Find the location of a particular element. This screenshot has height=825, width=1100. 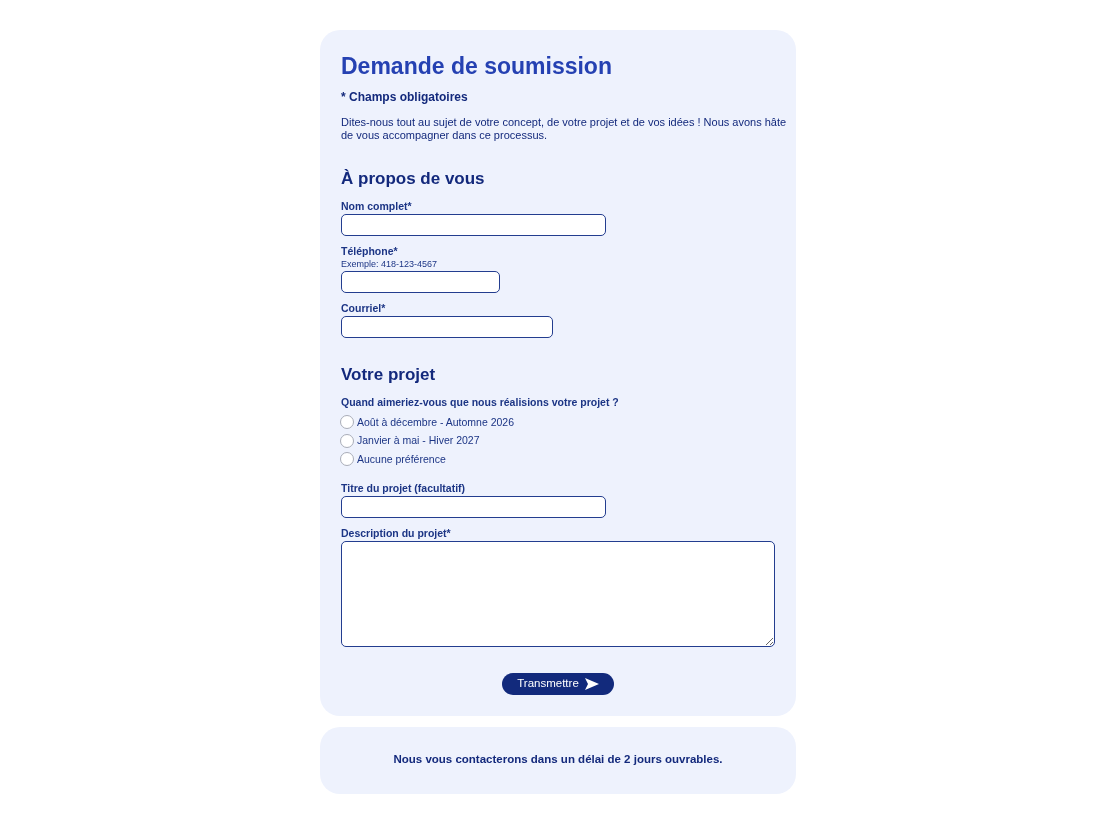

section-heading: À propos de vous is located at coordinates (413, 179).